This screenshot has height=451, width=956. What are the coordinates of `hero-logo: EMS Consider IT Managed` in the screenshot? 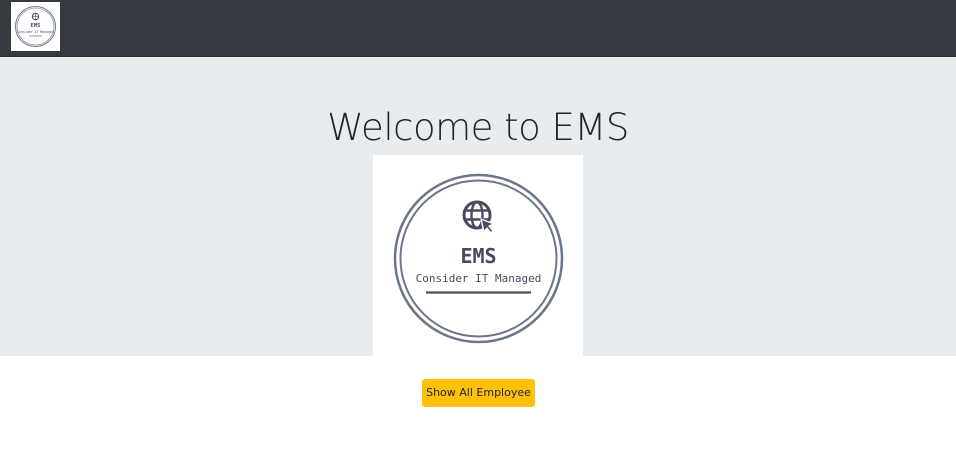 It's located at (478, 255).